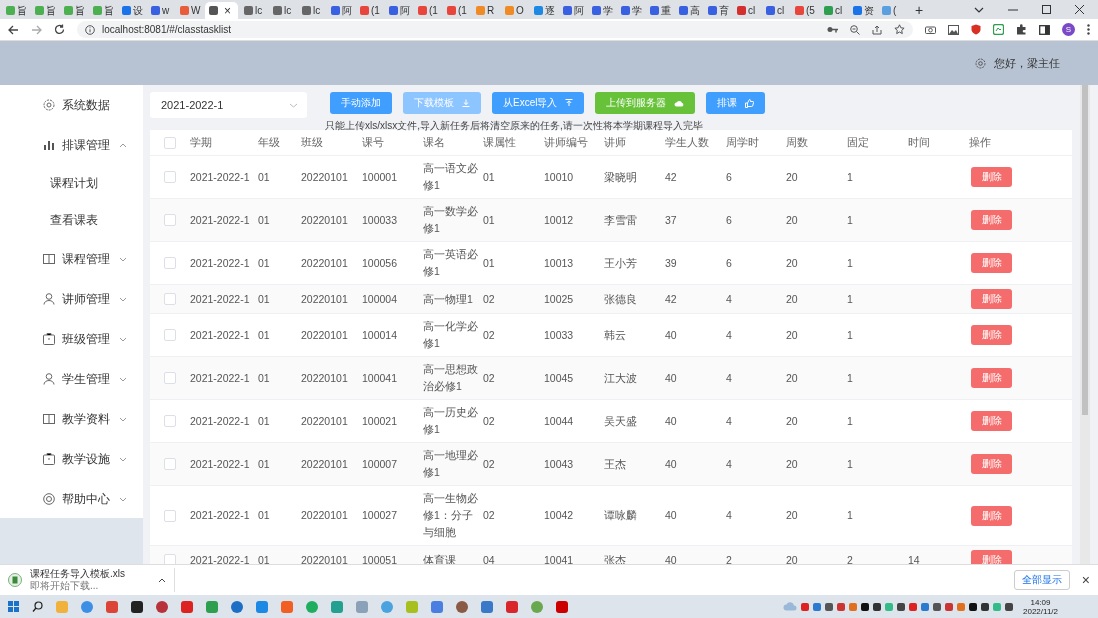 The width and height of the screenshot is (1098, 618). Describe the element at coordinates (434, 142) in the screenshot. I see `column-header: 课名` at that location.